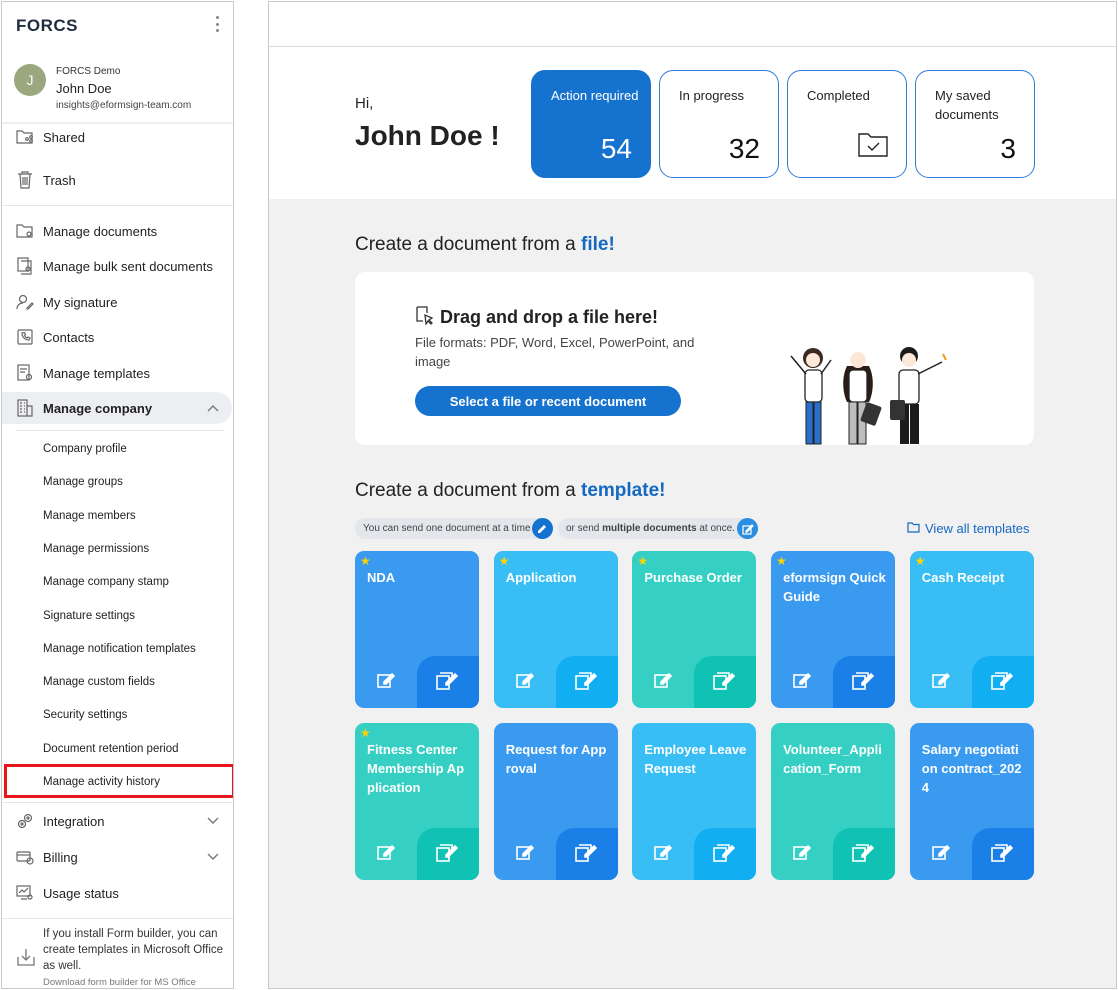 This screenshot has width=1118, height=990. What do you see at coordinates (117, 857) in the screenshot?
I see `sidebar-item-billing: Billing` at bounding box center [117, 857].